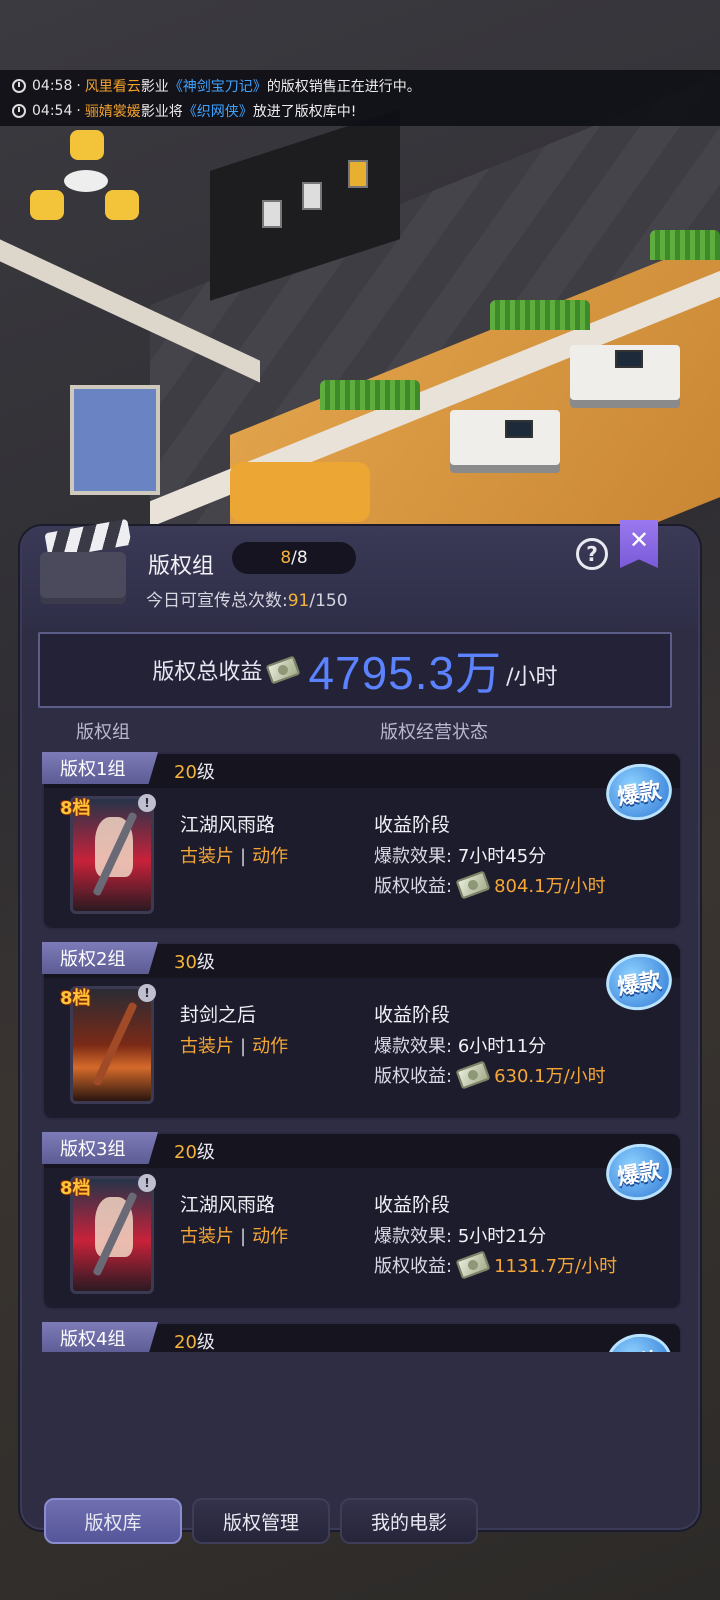 This screenshot has height=1600, width=720. Describe the element at coordinates (460, 1235) in the screenshot. I see `hot-effect: 爆款效果: 5小时21分` at that location.